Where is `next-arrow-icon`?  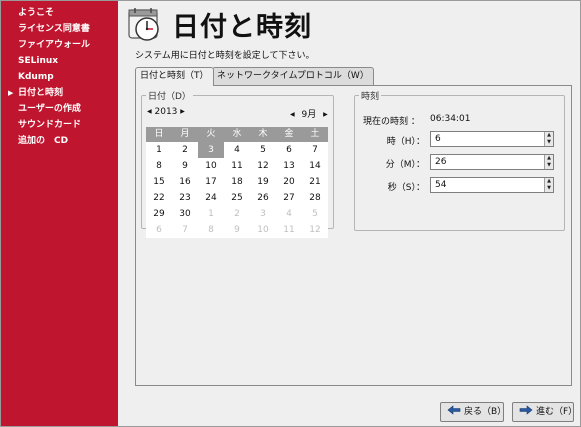
next-arrow-icon is located at coordinates (526, 410).